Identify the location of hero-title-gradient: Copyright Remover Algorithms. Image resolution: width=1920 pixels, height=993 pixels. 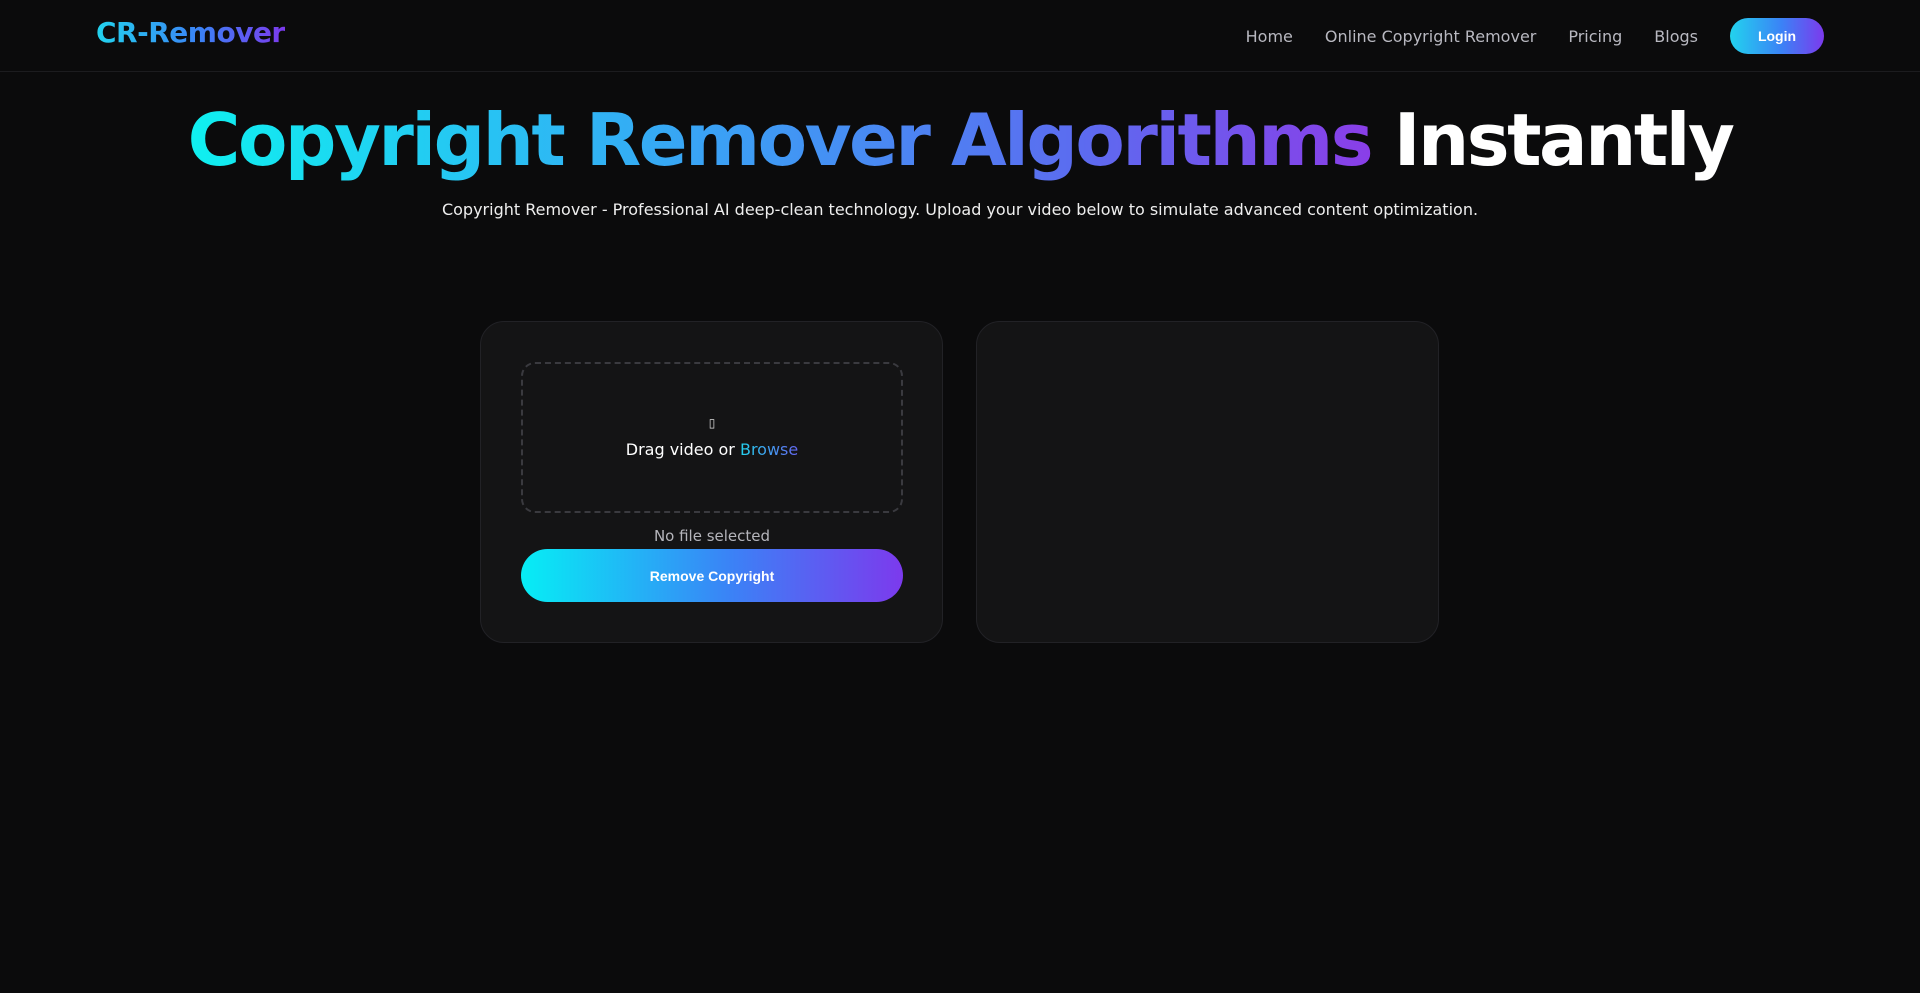
(780, 140).